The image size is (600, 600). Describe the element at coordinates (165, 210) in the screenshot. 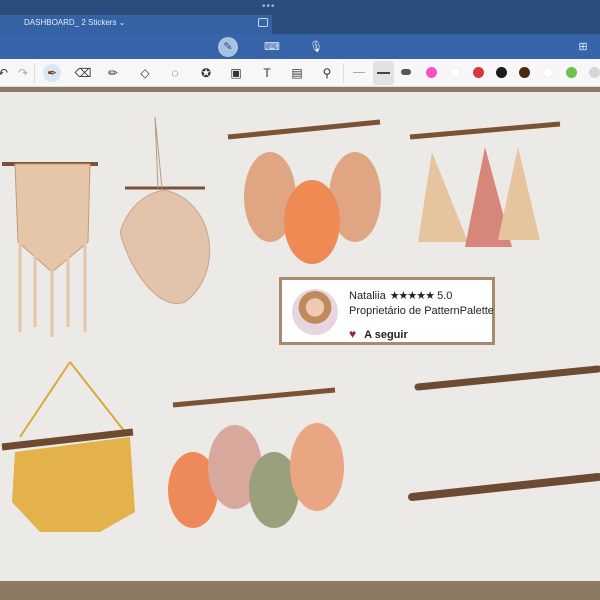

I see `macrame-feather` at that location.